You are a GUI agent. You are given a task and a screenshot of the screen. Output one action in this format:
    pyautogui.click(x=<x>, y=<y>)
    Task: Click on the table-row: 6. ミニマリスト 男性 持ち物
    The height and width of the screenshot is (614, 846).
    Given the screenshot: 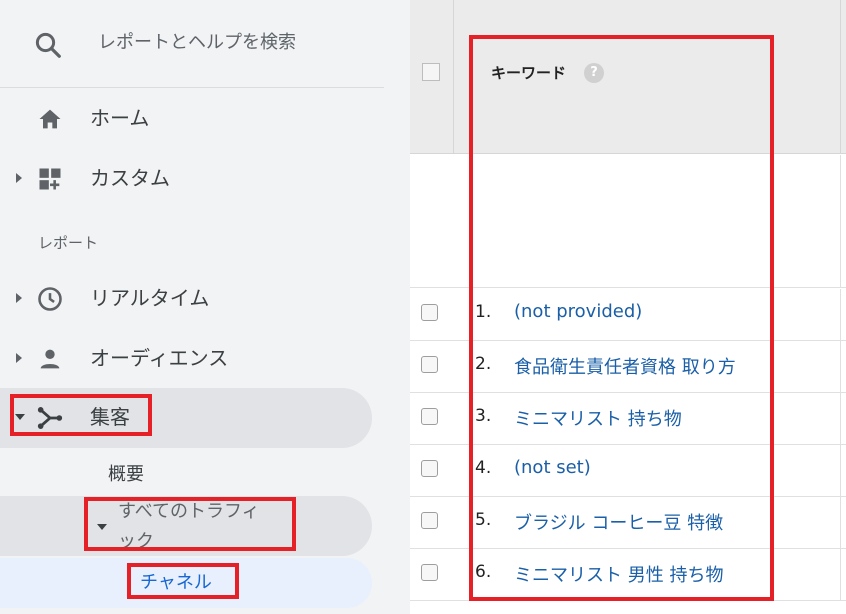 What is the action you would take?
    pyautogui.click(x=628, y=575)
    